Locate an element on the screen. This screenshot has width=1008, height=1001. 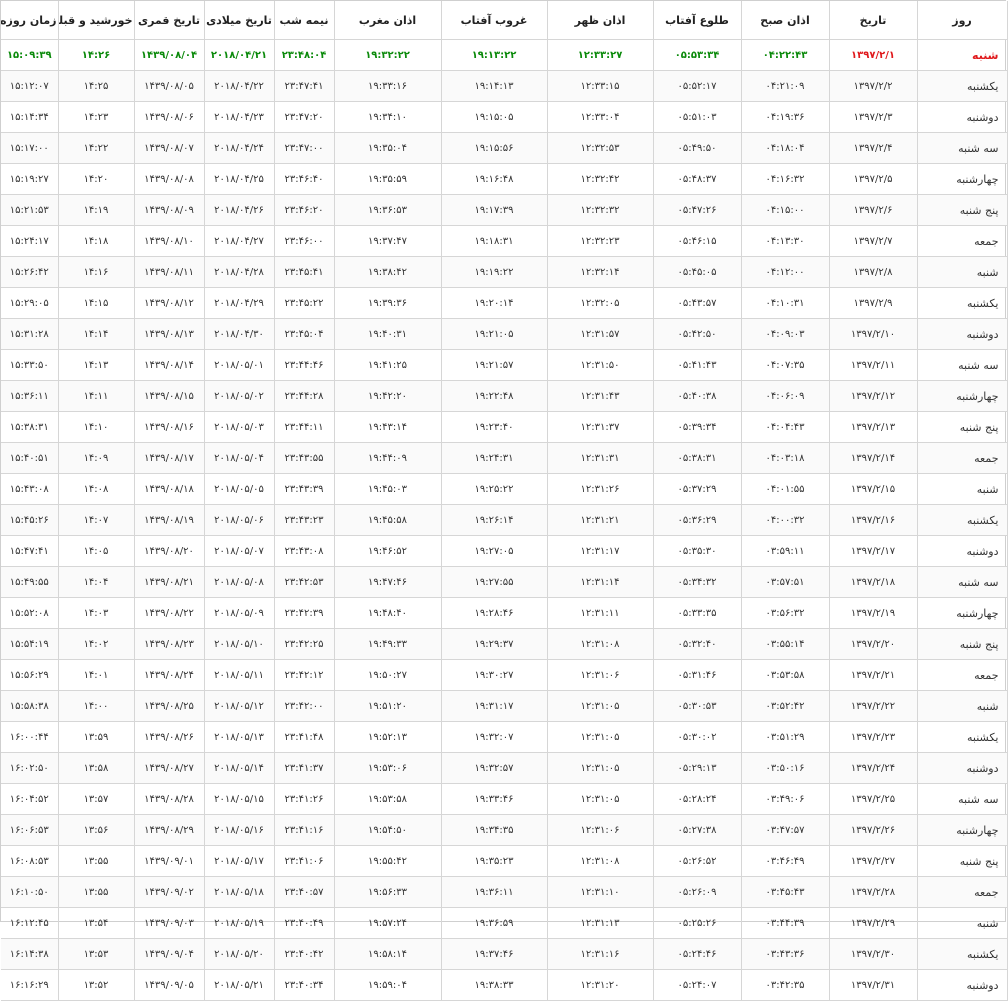
cell-maghrib: ۱۹:۴۸:۴۰ is located at coordinates (388, 613).